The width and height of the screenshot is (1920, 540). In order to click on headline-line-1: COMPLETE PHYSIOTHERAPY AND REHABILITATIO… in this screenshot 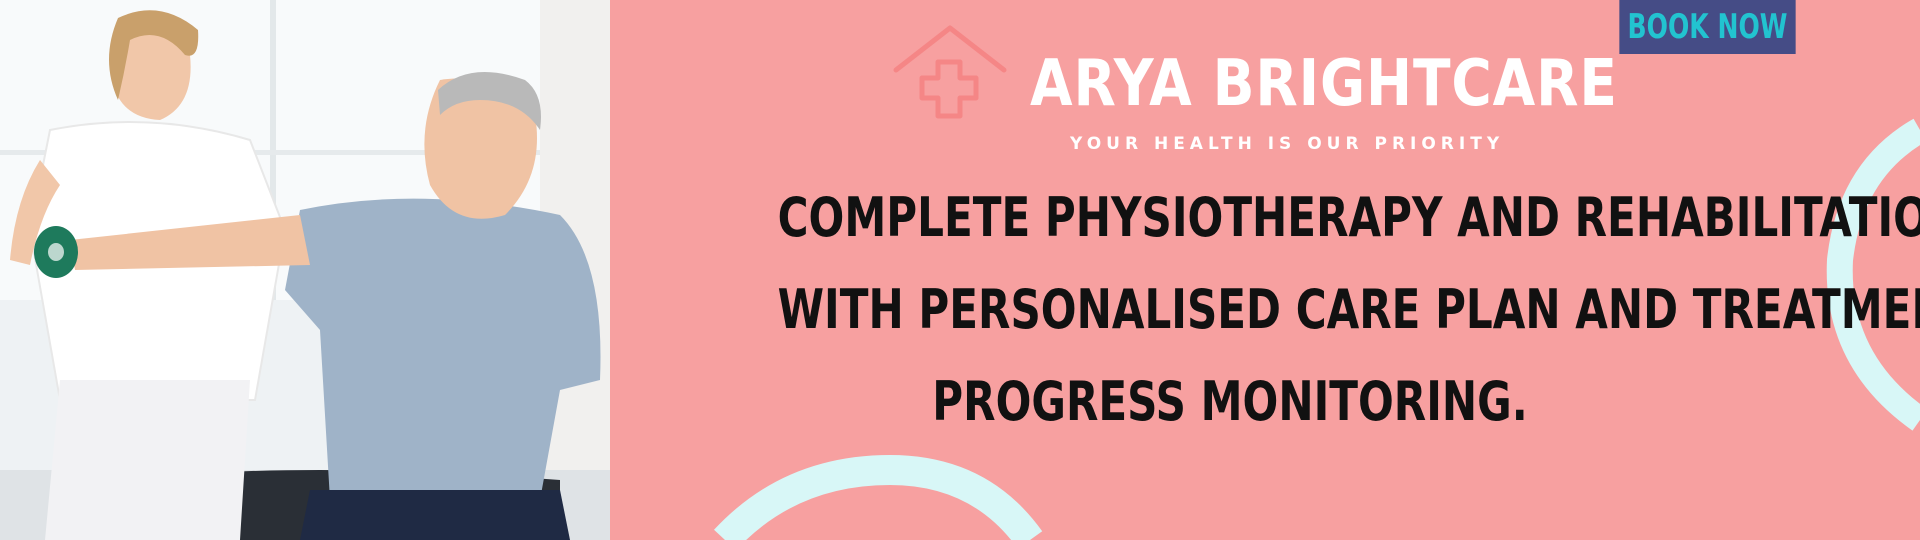, I will do `click(1348, 217)`.